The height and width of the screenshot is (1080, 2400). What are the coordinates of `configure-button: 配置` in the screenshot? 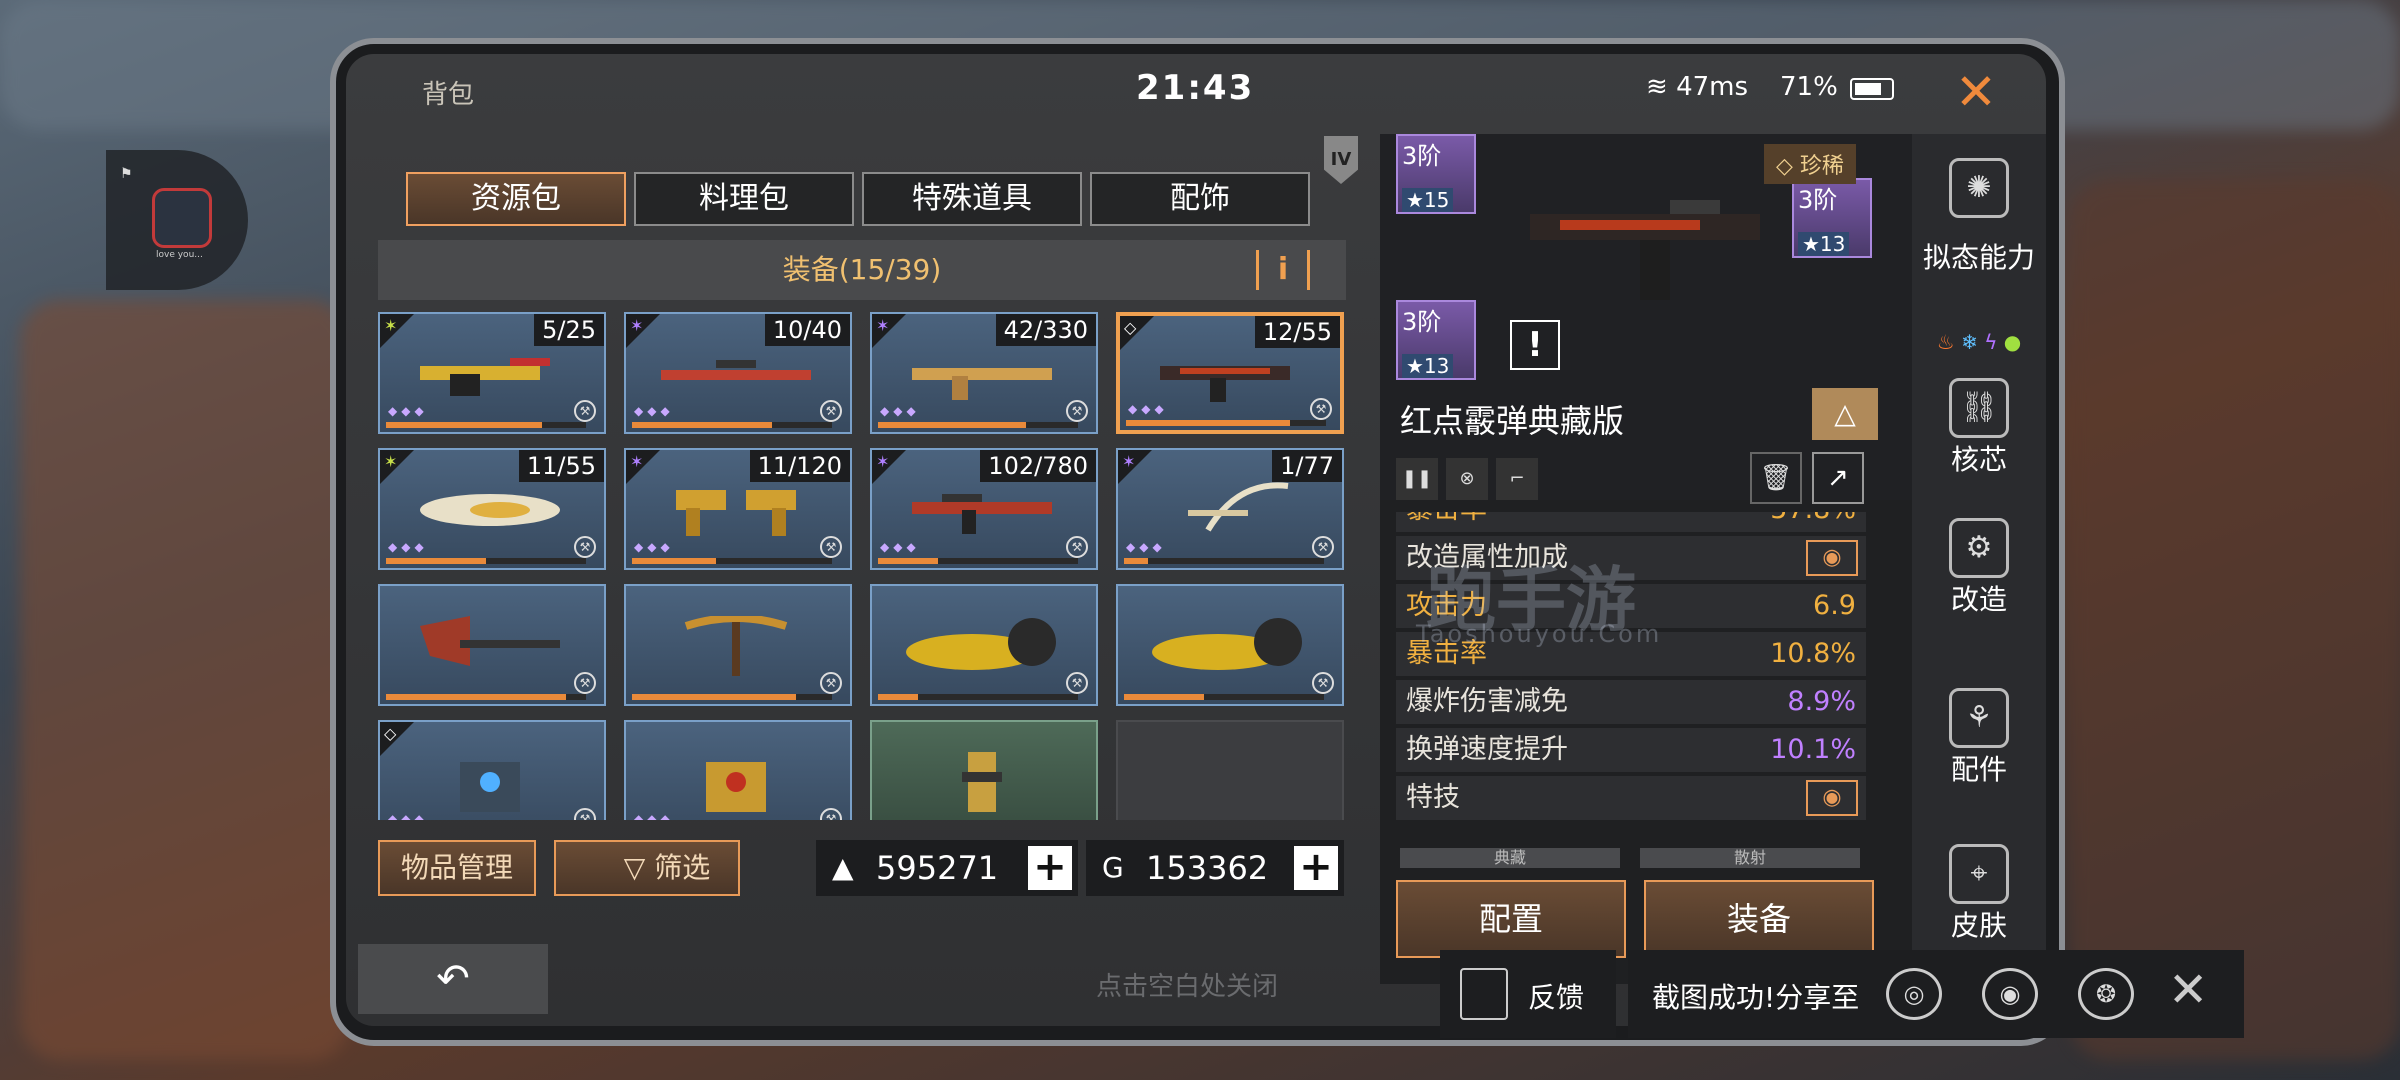 It's located at (1511, 919).